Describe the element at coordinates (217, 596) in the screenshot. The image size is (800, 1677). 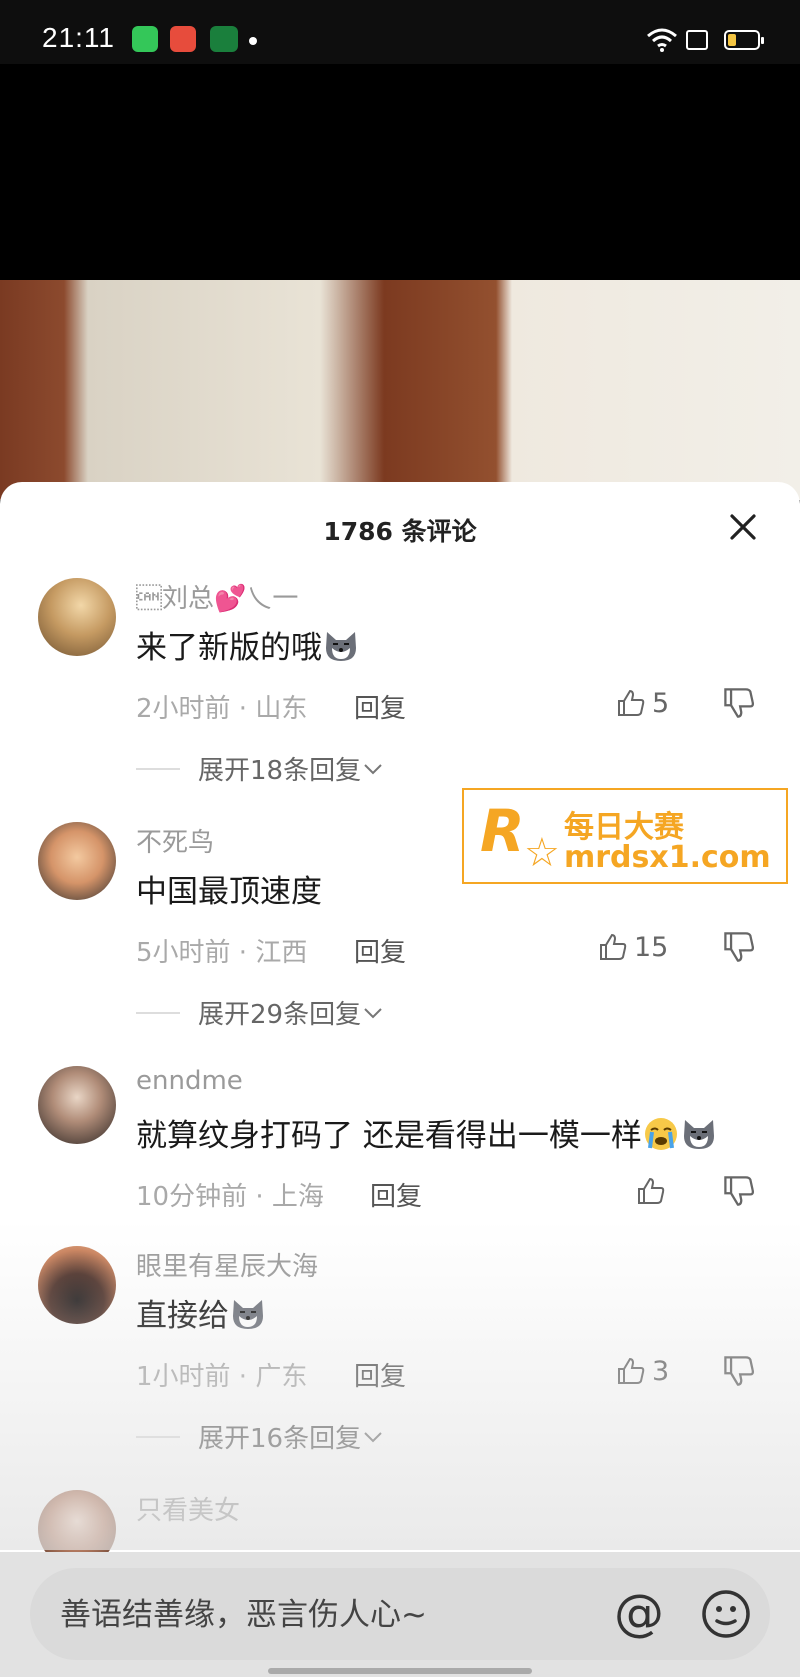
I see `comment-username: 刘总💕乀一` at that location.